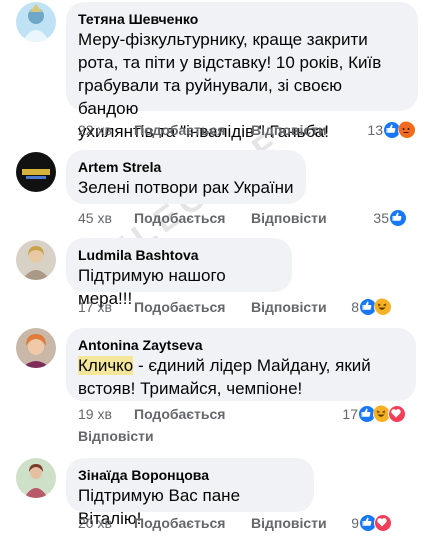 The image size is (428, 542). I want to click on reactions-summary: 35, so click(390, 218).